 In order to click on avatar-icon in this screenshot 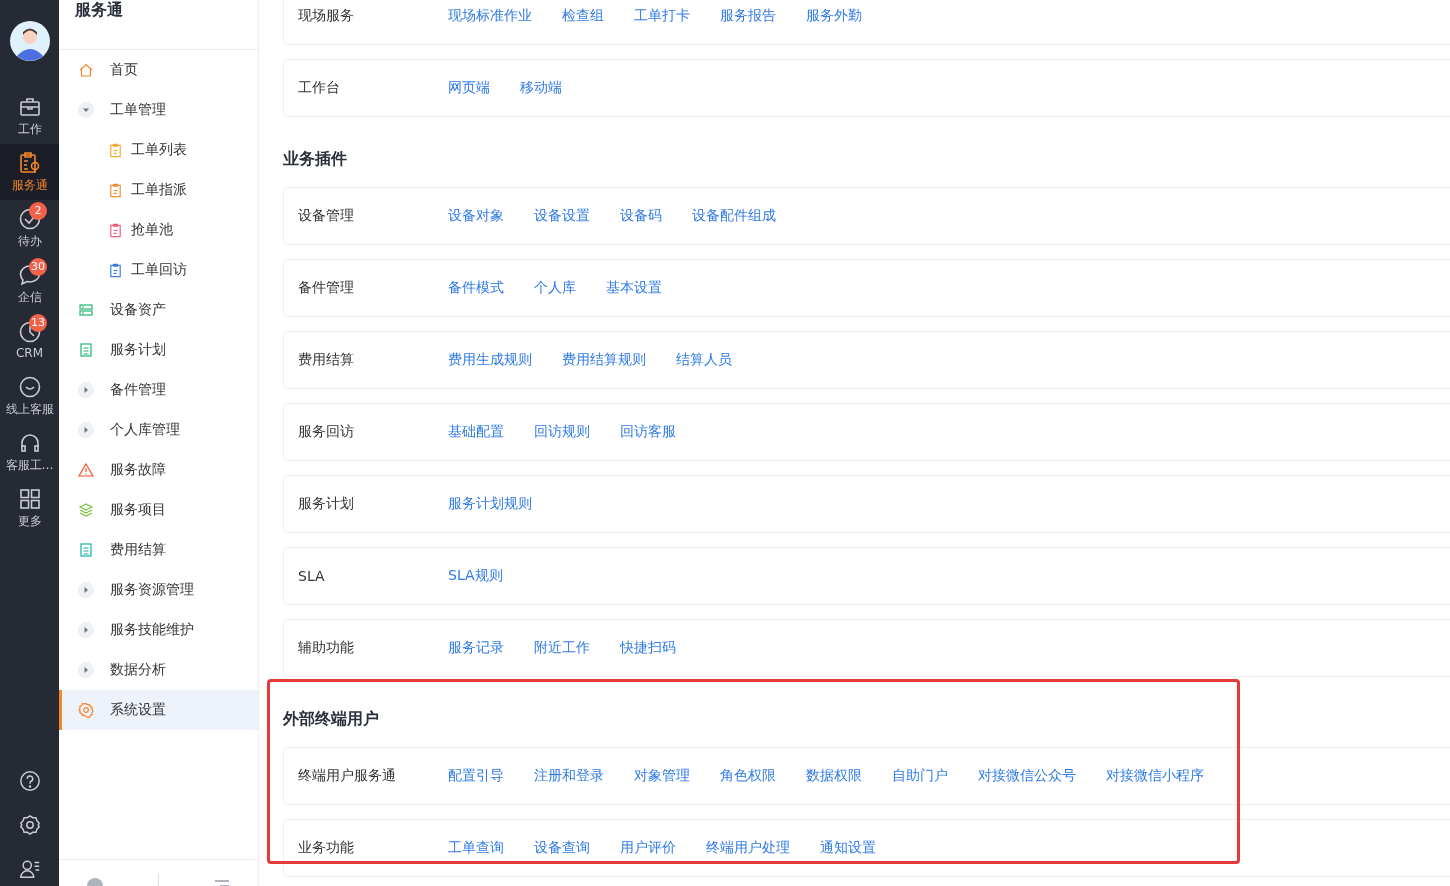, I will do `click(29, 41)`.